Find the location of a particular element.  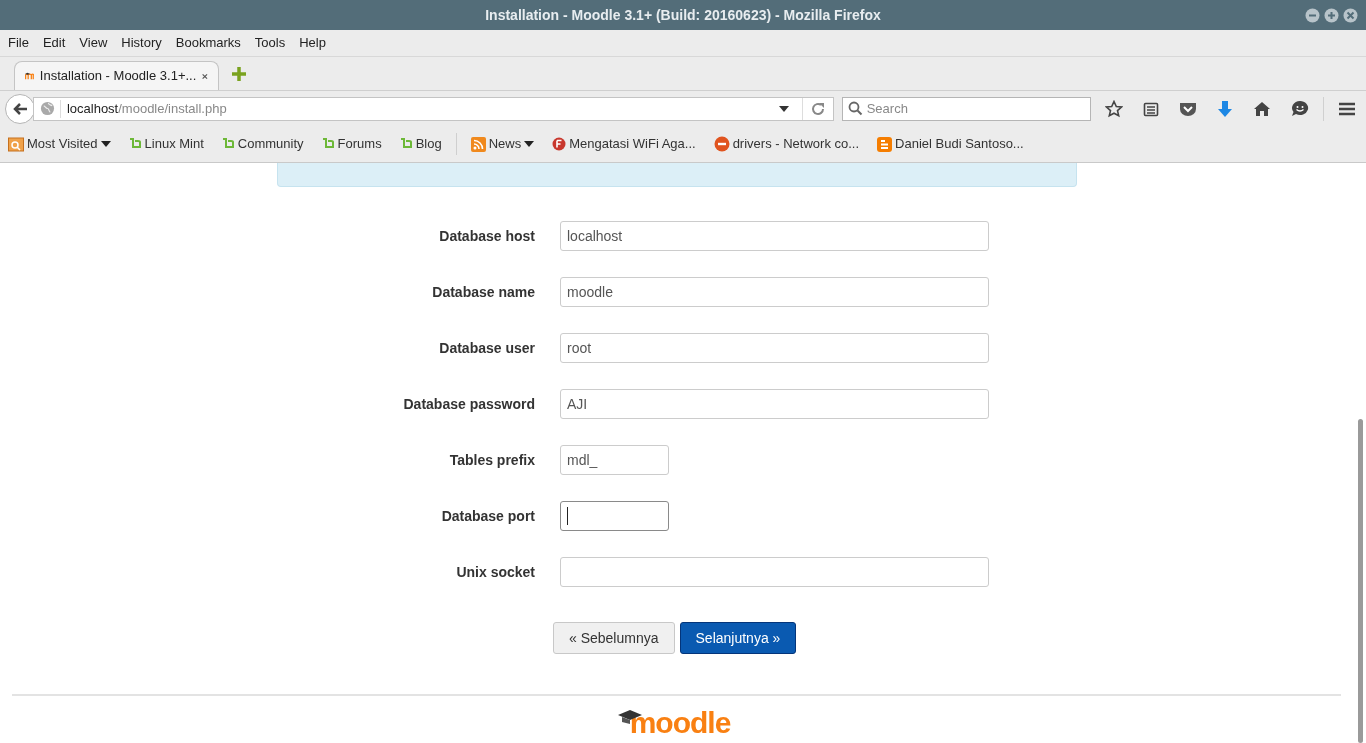

search-field: Search is located at coordinates (966, 108).